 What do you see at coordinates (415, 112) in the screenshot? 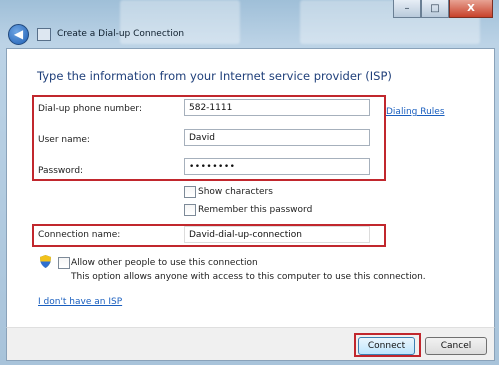
I see `dialing-rules-link: Dialing Rules` at bounding box center [415, 112].